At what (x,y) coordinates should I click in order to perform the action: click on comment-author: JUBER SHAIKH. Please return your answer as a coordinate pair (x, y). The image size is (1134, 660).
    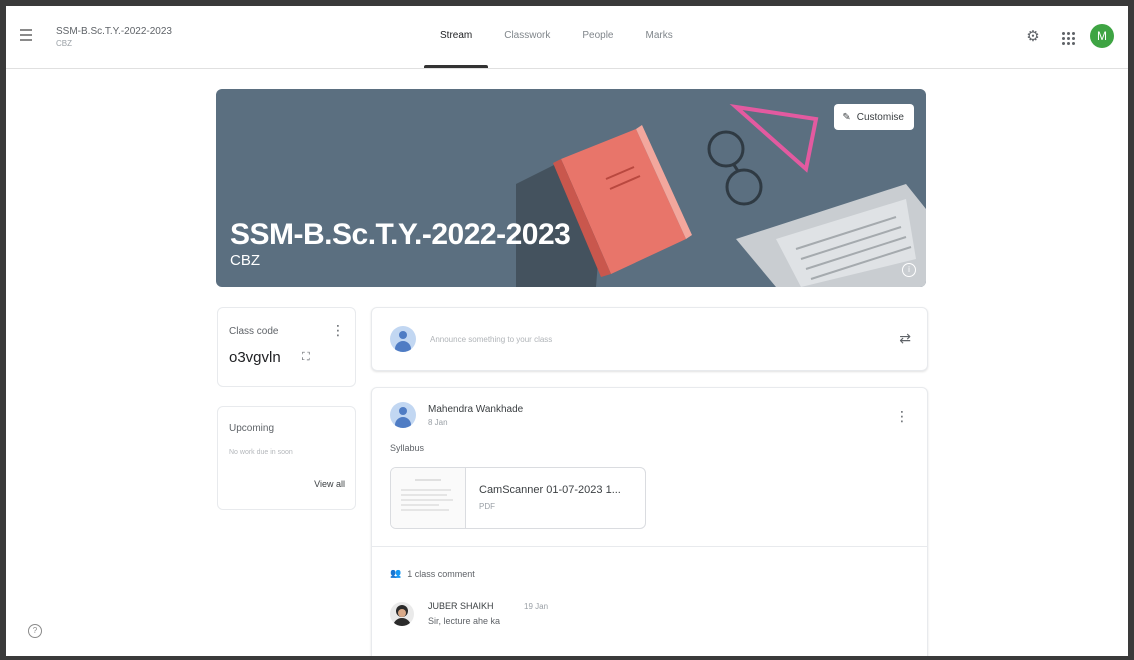
    Looking at the image, I should click on (461, 606).